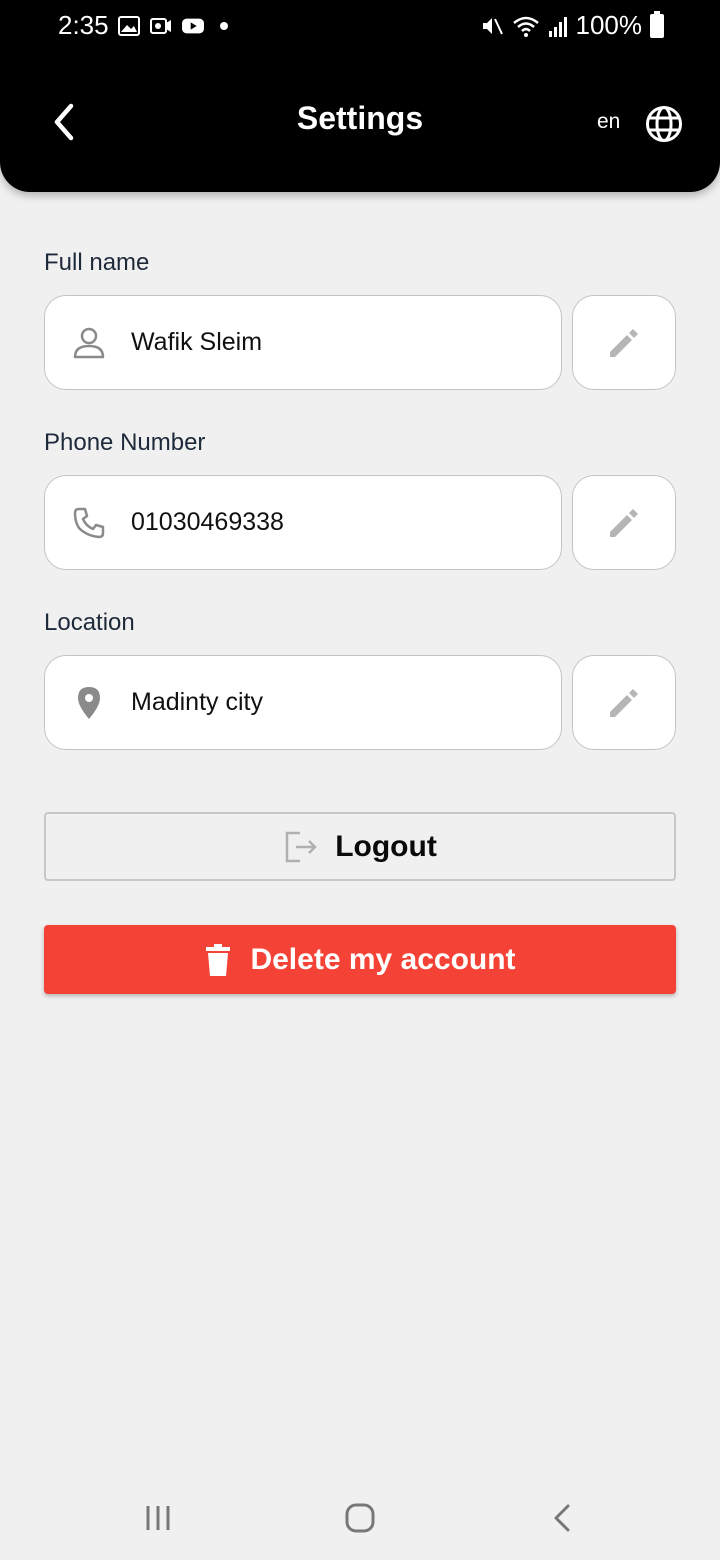 The width and height of the screenshot is (720, 1560). I want to click on edit-phone-button, so click(624, 522).